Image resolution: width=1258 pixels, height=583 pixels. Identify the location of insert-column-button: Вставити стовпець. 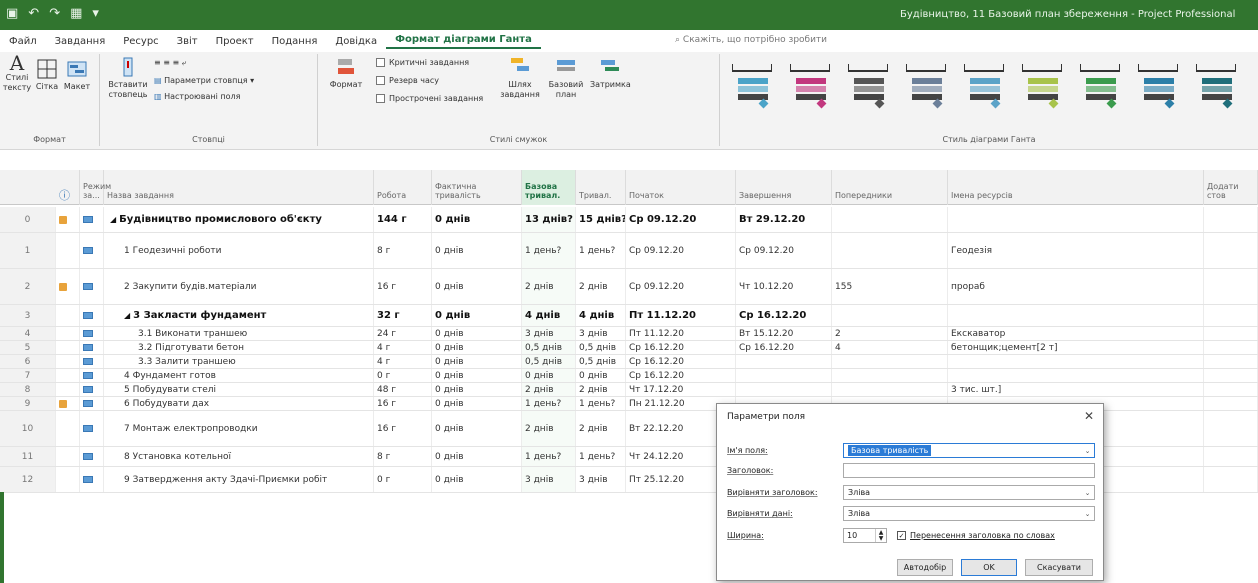
(128, 78).